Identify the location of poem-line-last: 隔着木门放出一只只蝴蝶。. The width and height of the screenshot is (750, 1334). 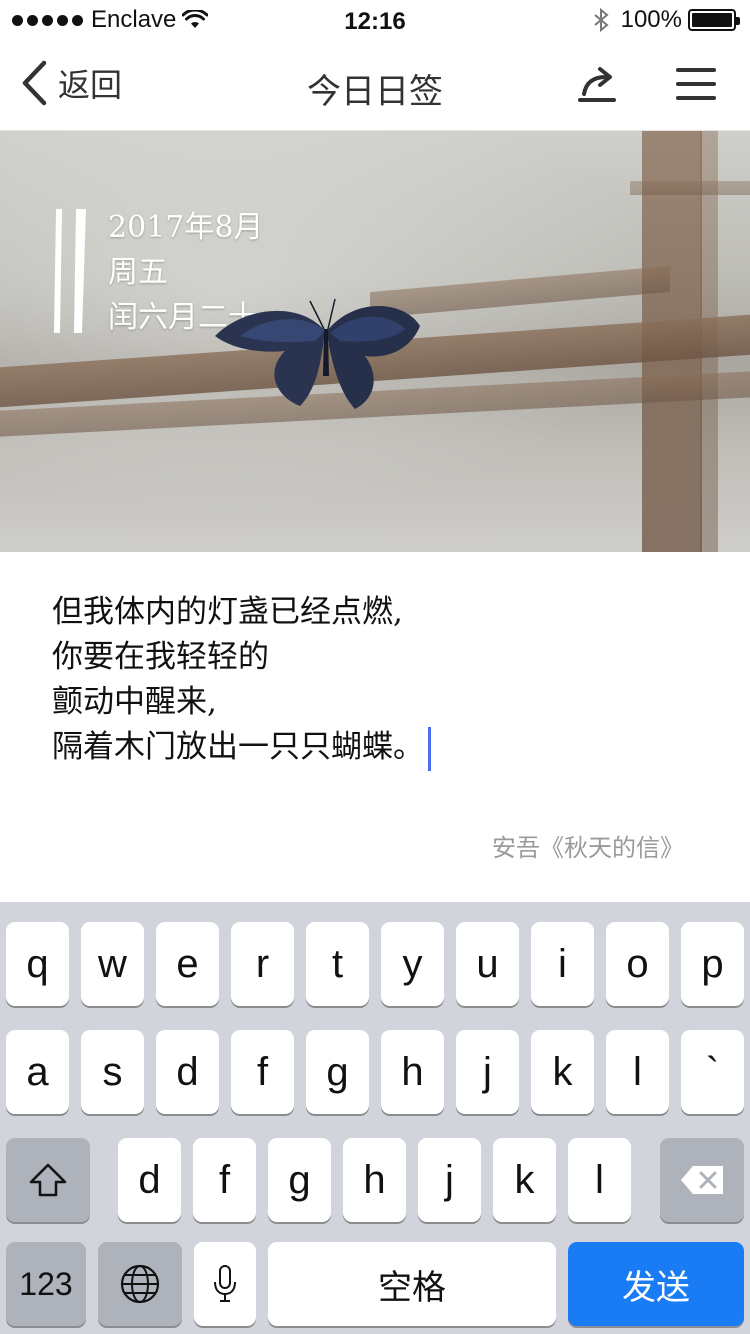
(241, 748).